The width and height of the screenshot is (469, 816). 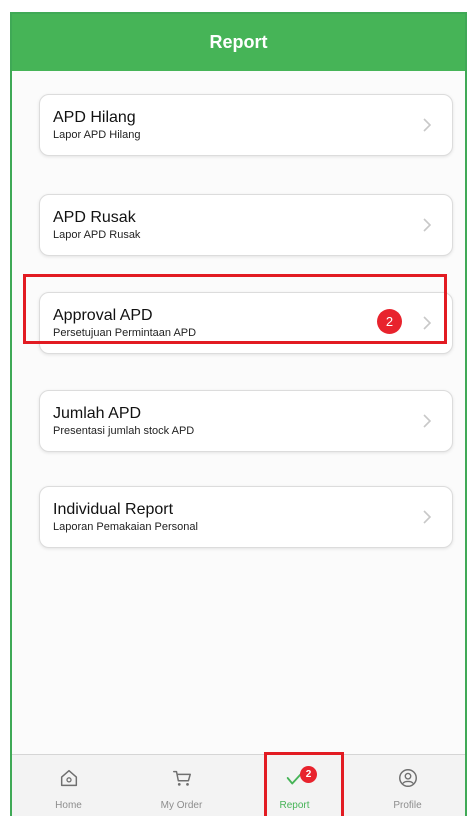 I want to click on menu-item-apd-hilang: APD Hilang Lapor APD Hilang, so click(x=246, y=125).